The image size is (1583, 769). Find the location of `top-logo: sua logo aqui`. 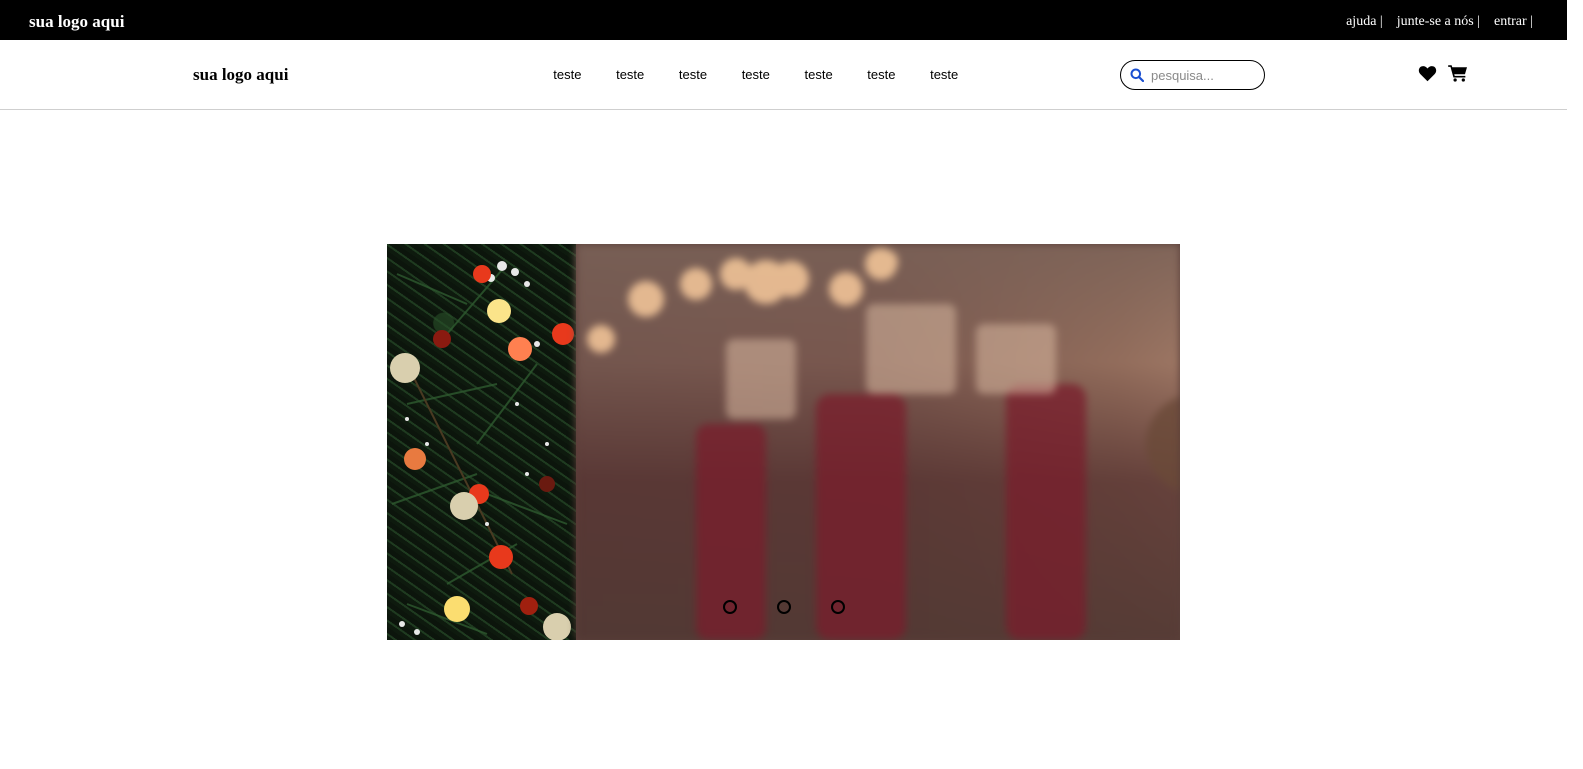

top-logo: sua logo aqui is located at coordinates (76, 22).